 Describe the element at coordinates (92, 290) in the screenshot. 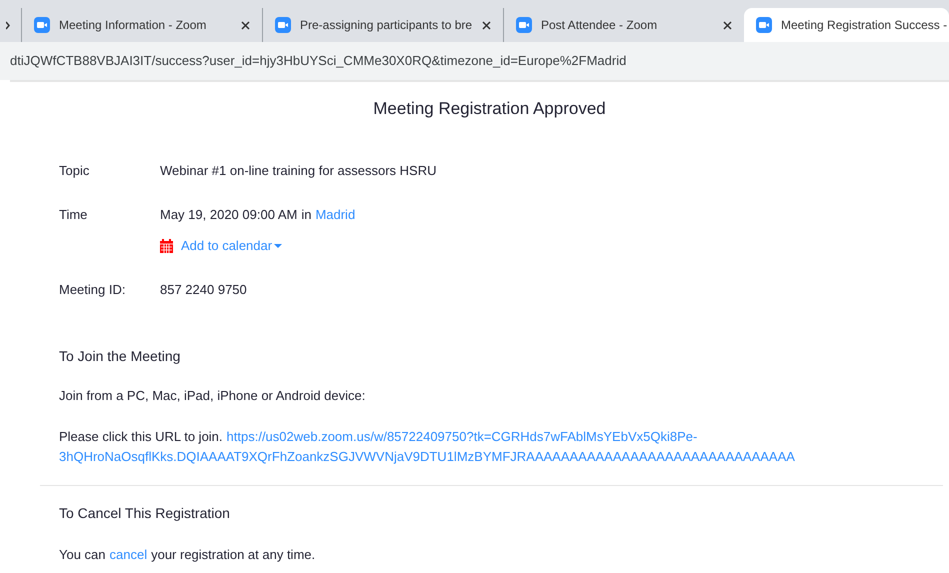

I see `field-label: Meeting ID:` at that location.